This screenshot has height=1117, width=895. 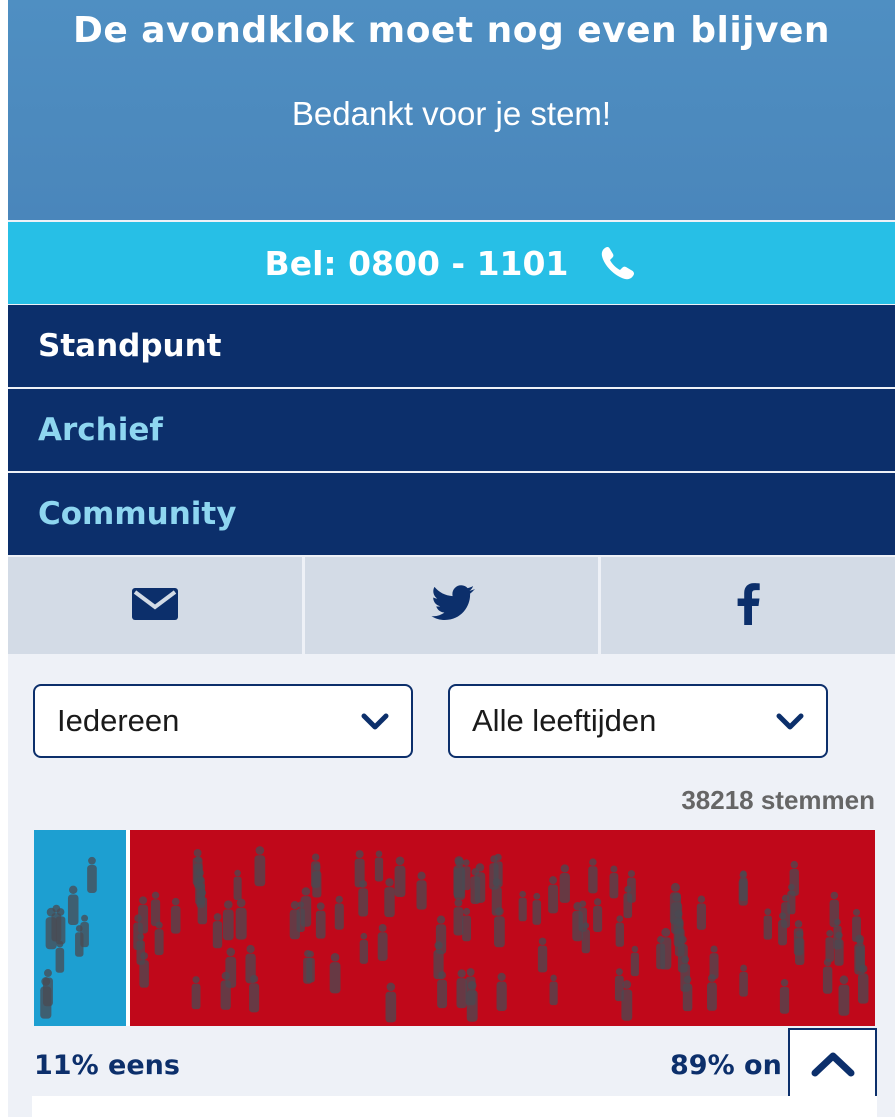 What do you see at coordinates (564, 720) in the screenshot?
I see `age-filter-value: Alle leeftijden` at bounding box center [564, 720].